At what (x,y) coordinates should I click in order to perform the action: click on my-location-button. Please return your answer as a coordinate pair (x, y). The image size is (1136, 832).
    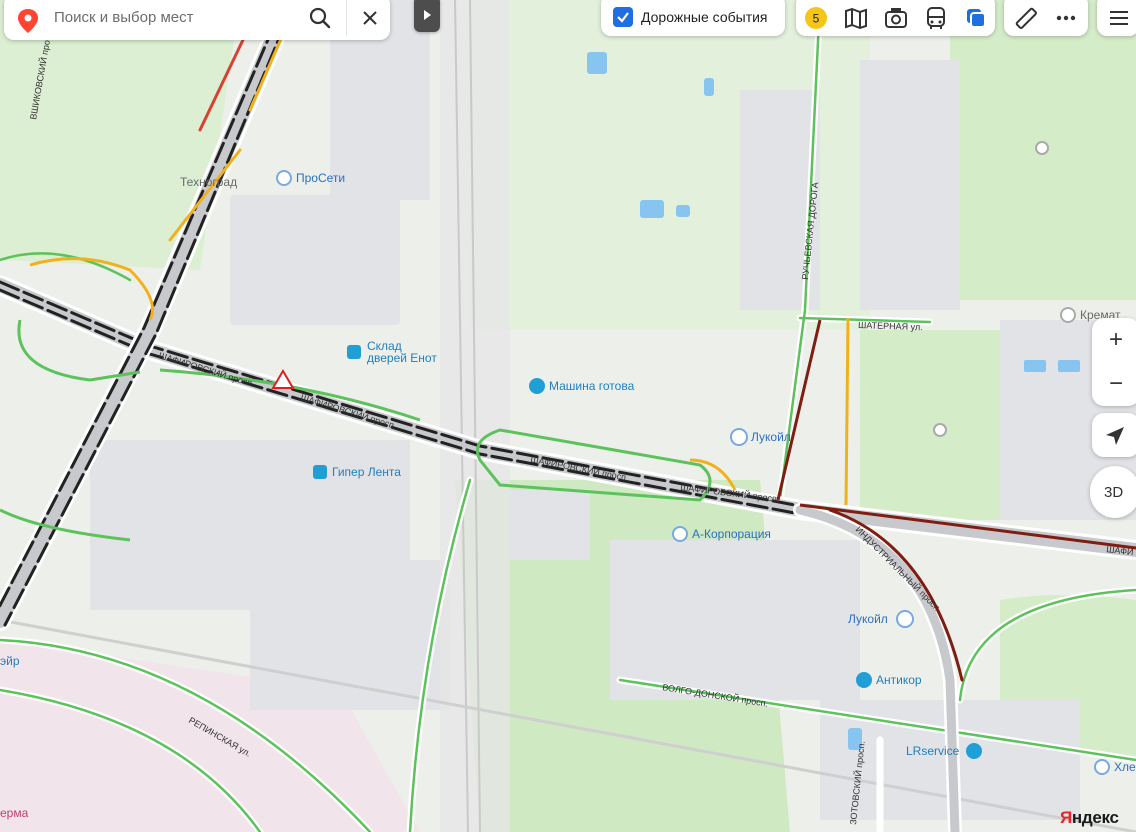
    Looking at the image, I should click on (1114, 435).